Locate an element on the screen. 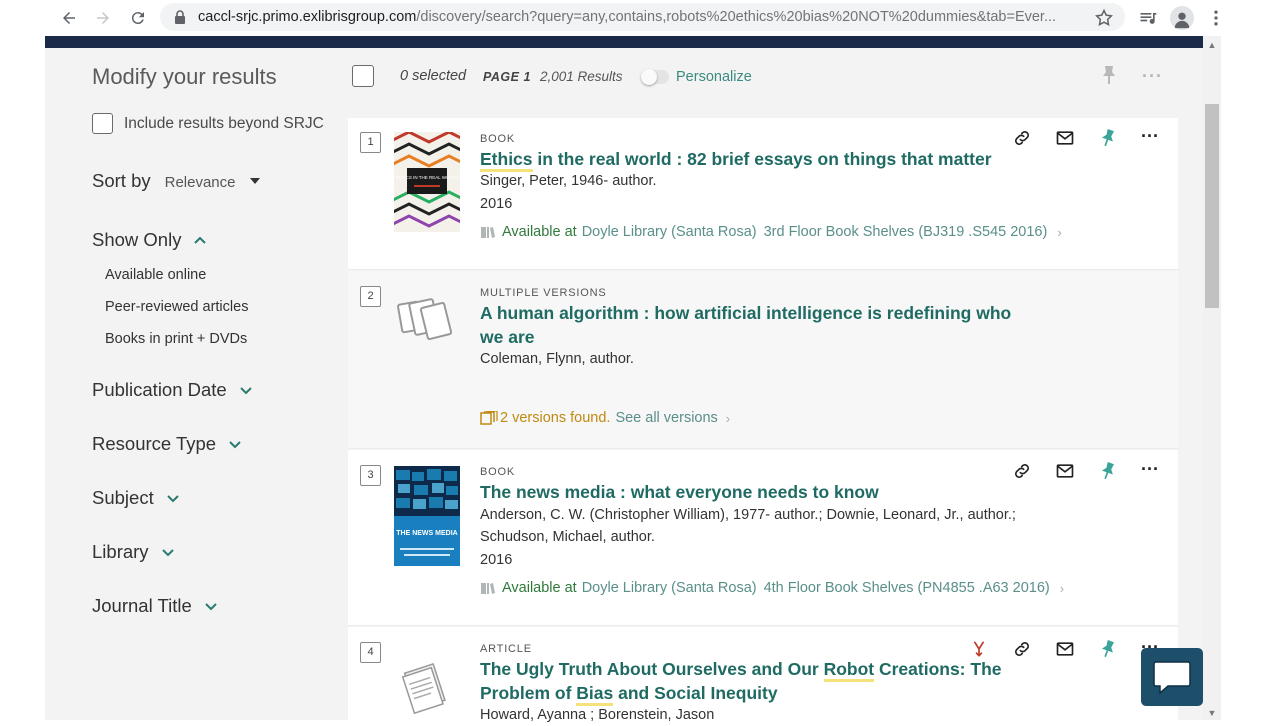 The image size is (1280, 726). chat-icon is located at coordinates (1172, 678).